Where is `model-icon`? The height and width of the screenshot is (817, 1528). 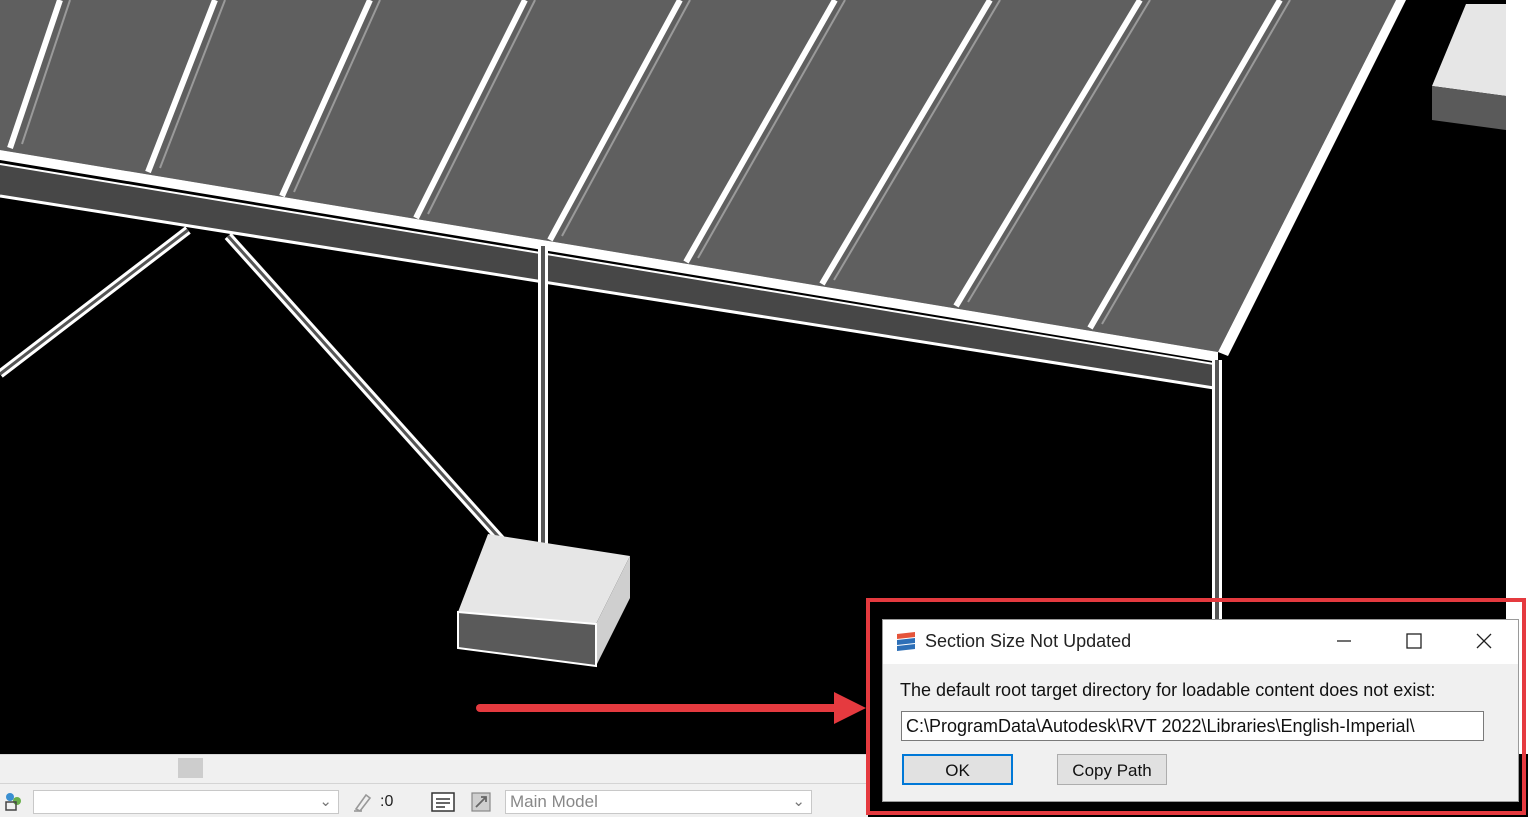
model-icon is located at coordinates (443, 802).